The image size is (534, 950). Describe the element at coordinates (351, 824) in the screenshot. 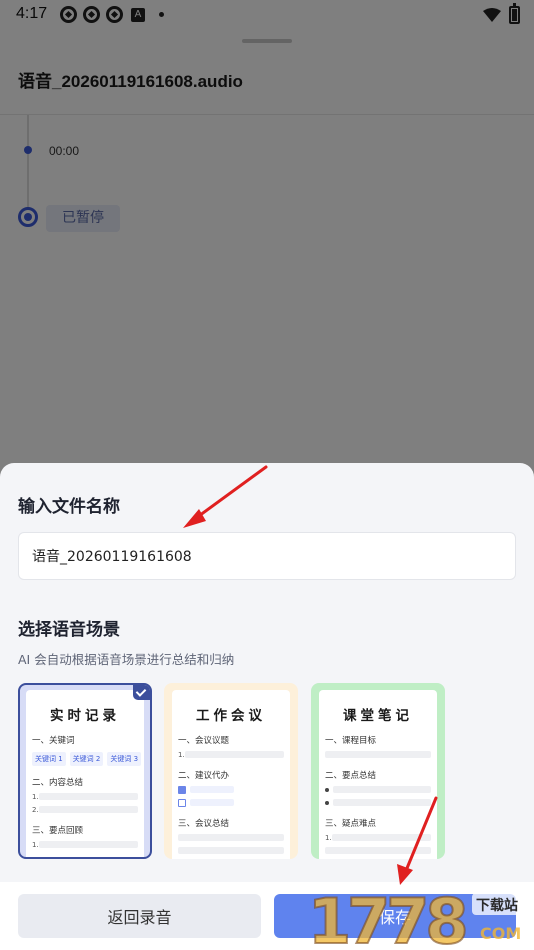

I see `card-section: 三、疑点难点` at that location.